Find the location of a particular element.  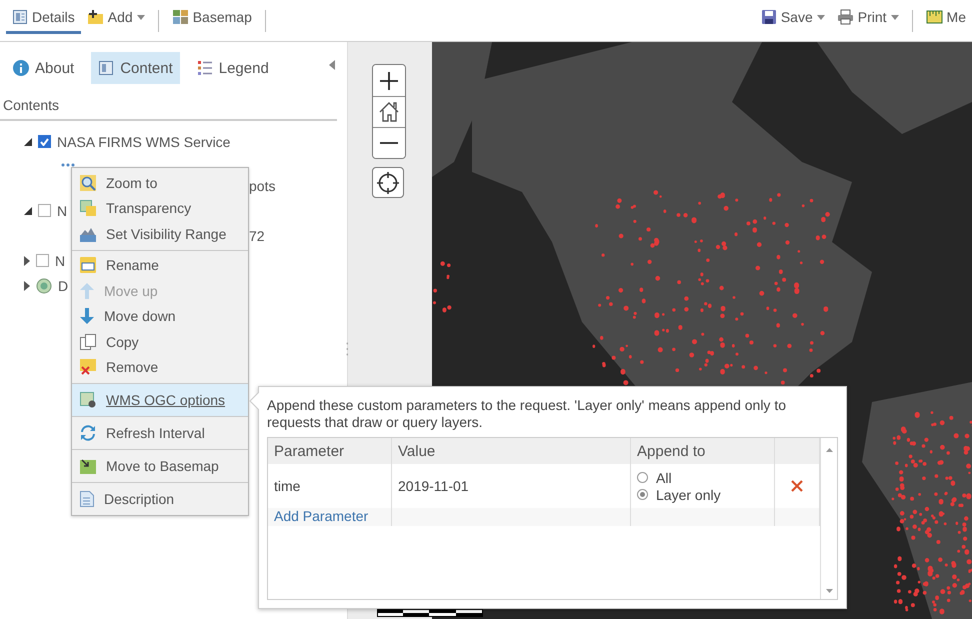

copy-icon is located at coordinates (88, 342).